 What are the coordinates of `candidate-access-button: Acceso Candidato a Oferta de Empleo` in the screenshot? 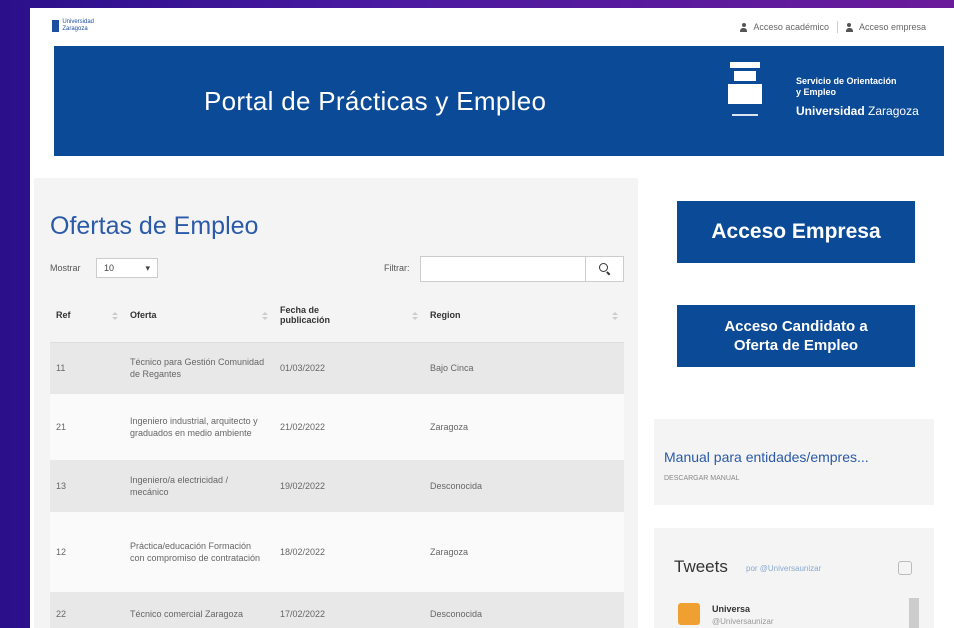 It's located at (796, 336).